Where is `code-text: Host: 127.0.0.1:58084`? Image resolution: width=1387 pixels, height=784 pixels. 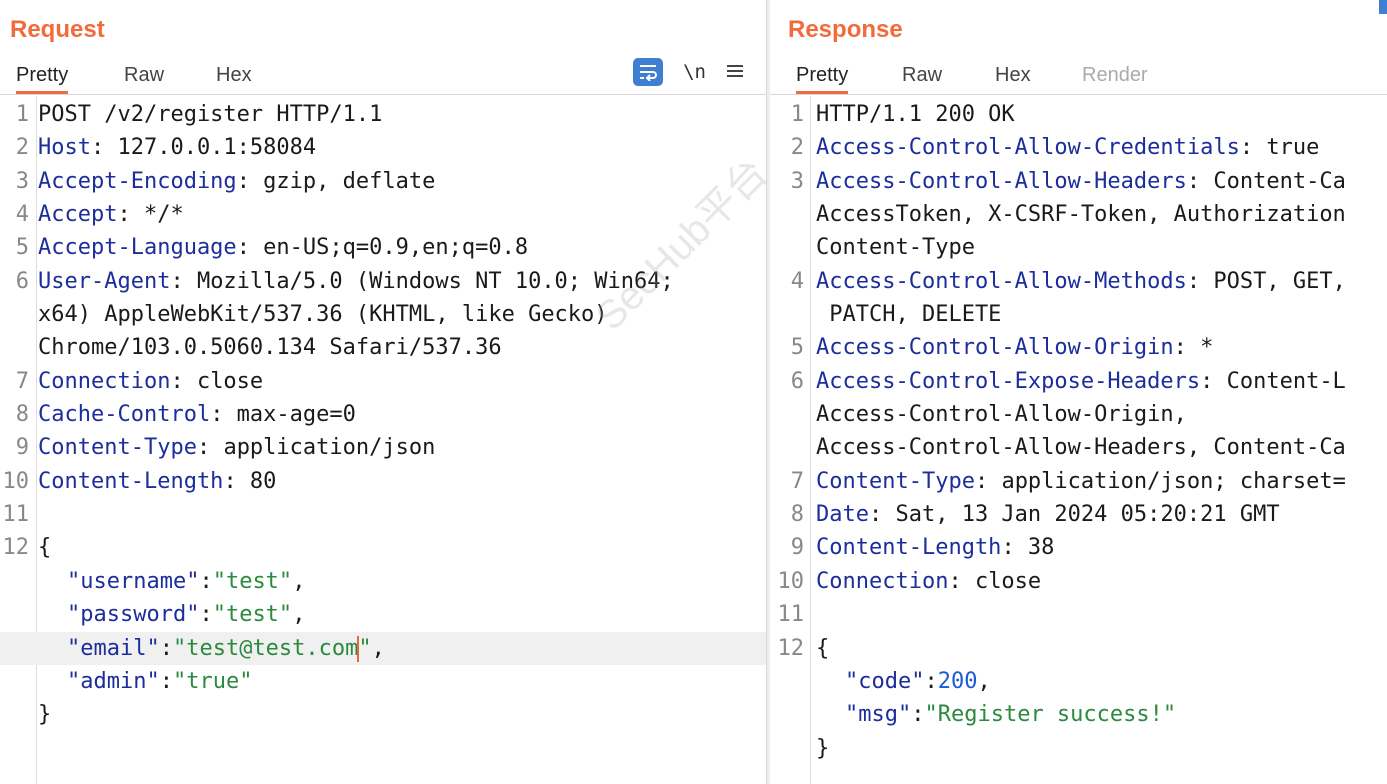 code-text: Host: 127.0.0.1:58084 is located at coordinates (177, 147).